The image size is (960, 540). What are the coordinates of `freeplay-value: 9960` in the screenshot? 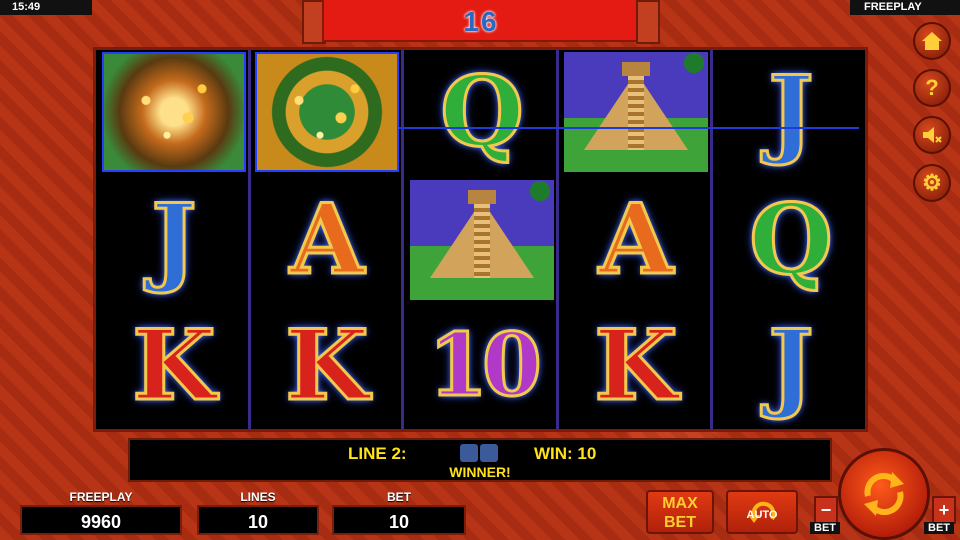 It's located at (101, 520).